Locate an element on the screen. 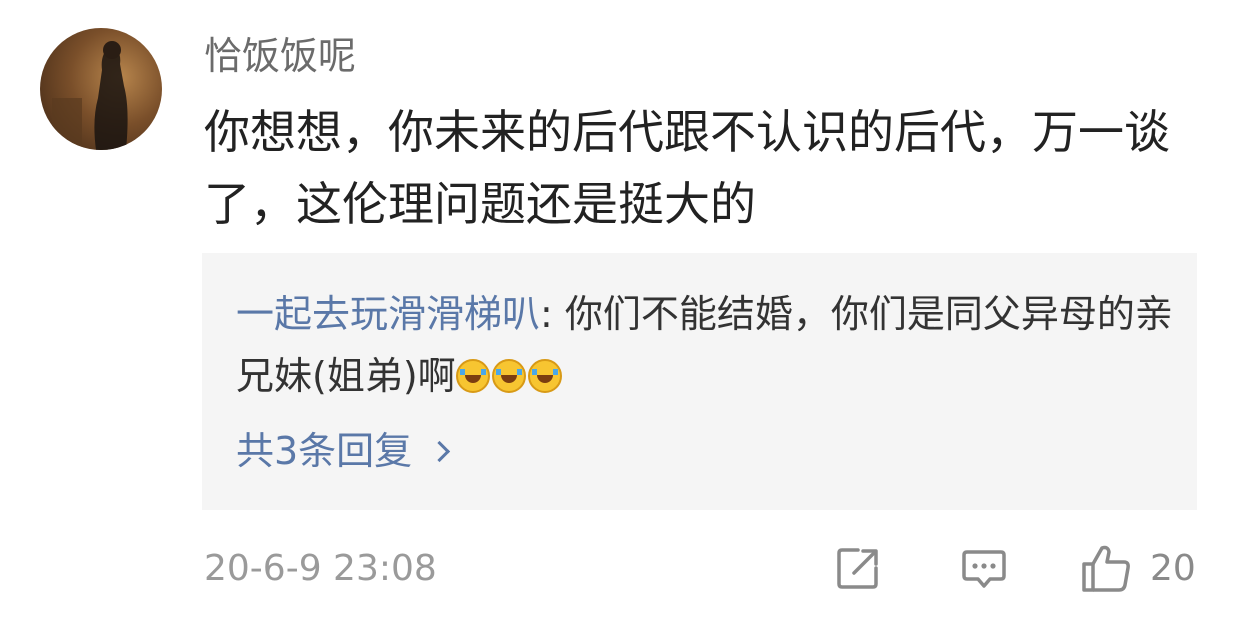 The width and height of the screenshot is (1236, 619). share-edit-icon is located at coordinates (857, 568).